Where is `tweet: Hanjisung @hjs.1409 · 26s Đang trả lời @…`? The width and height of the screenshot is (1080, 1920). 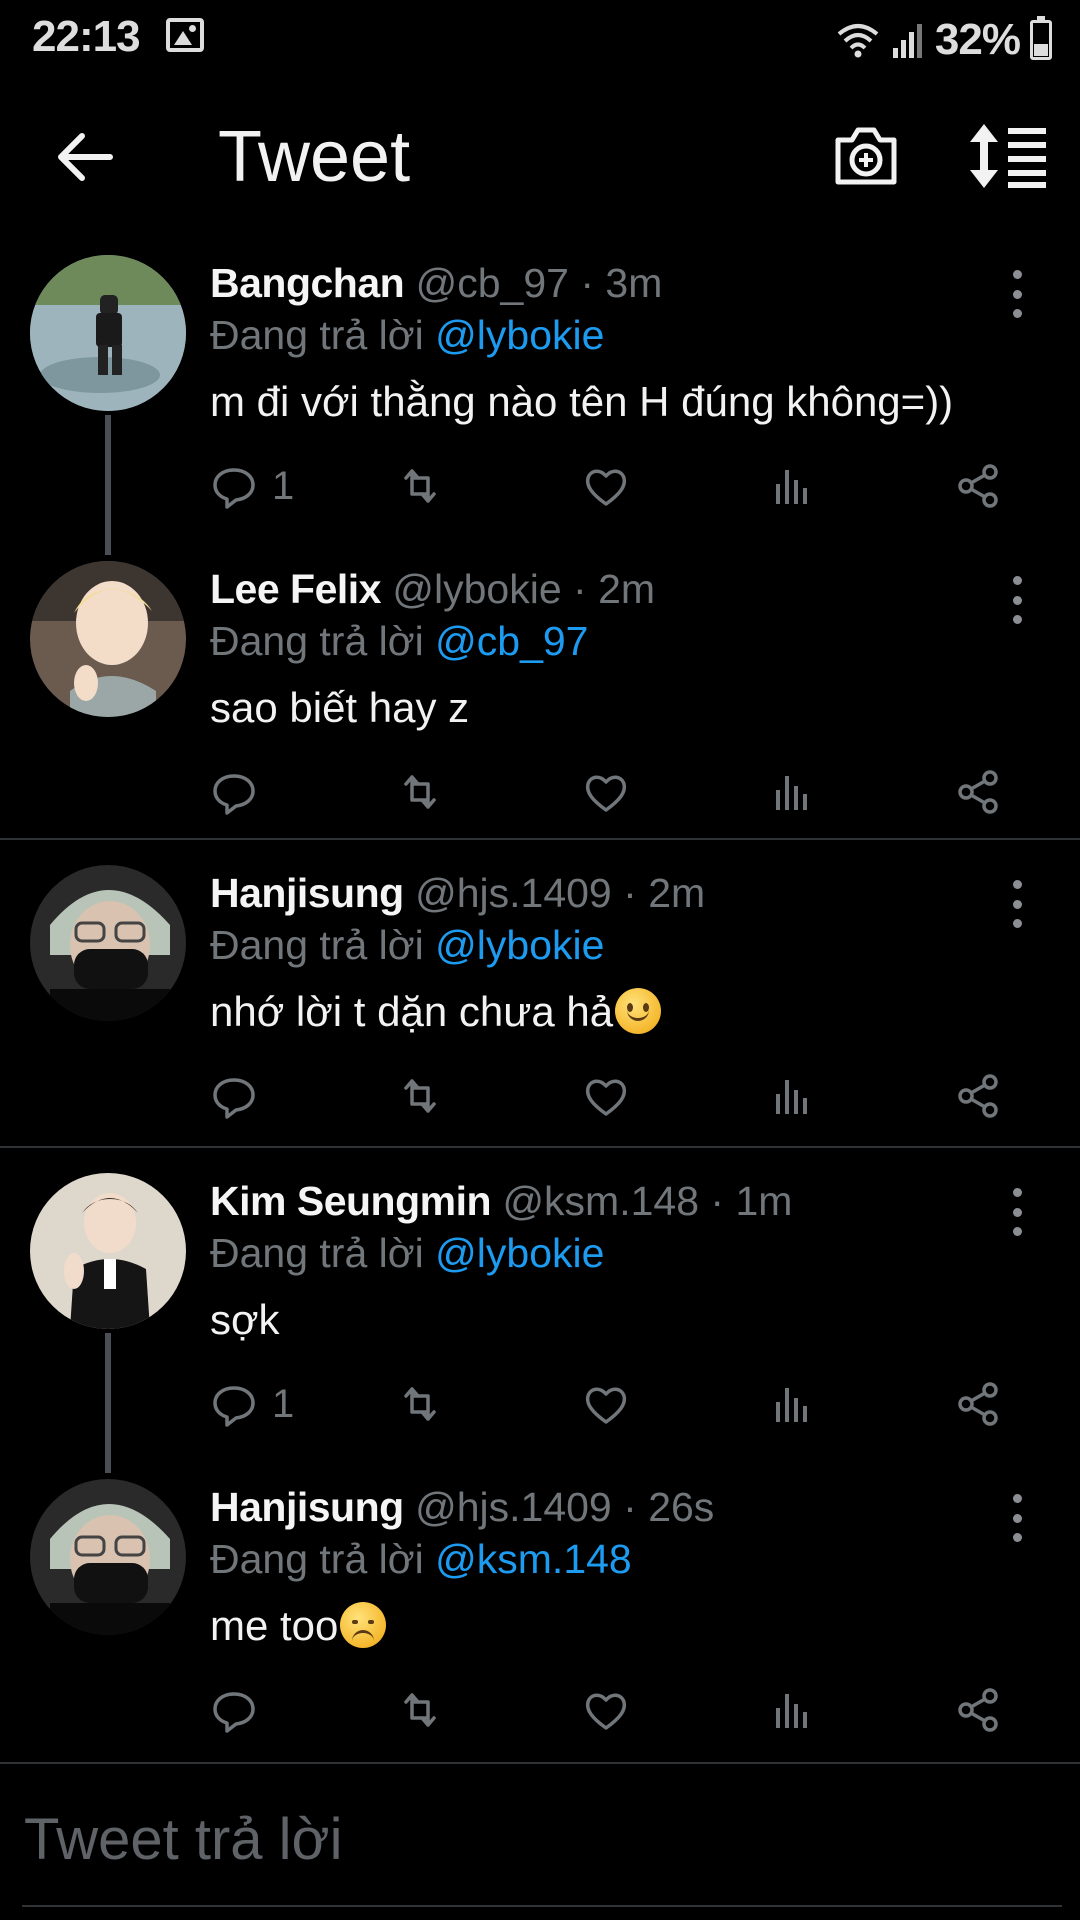
tweet: Hanjisung @hjs.1409 · 26s Đang trả lời @… is located at coordinates (540, 1614).